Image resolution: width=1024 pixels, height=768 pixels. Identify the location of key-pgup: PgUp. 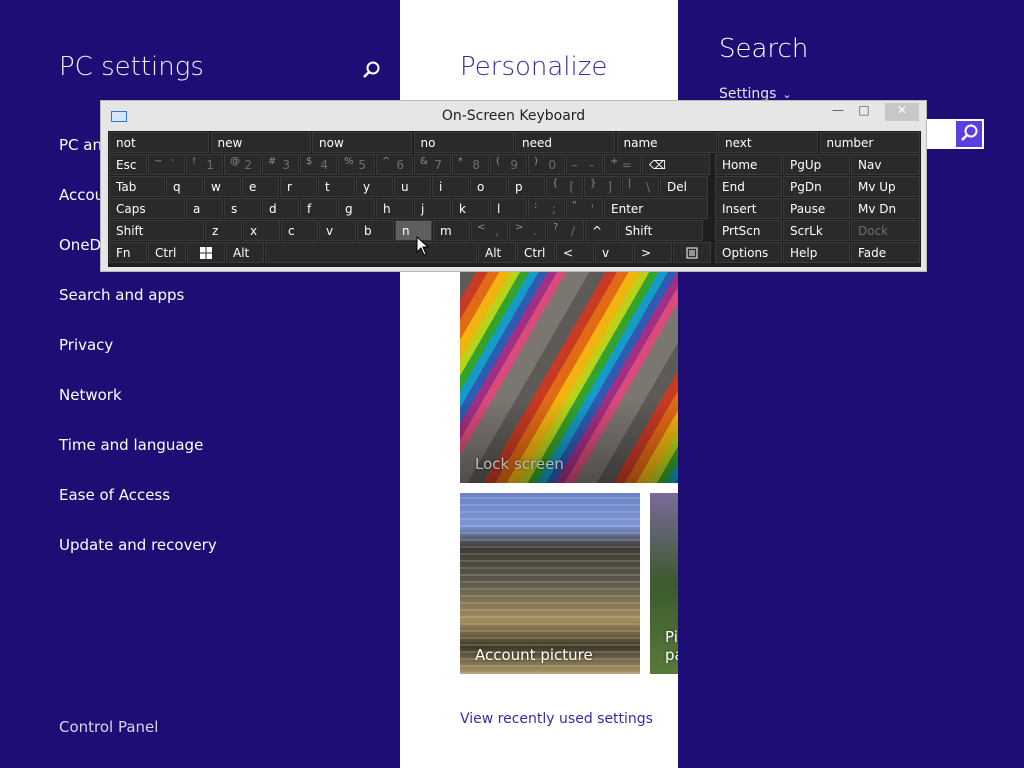
(816, 164).